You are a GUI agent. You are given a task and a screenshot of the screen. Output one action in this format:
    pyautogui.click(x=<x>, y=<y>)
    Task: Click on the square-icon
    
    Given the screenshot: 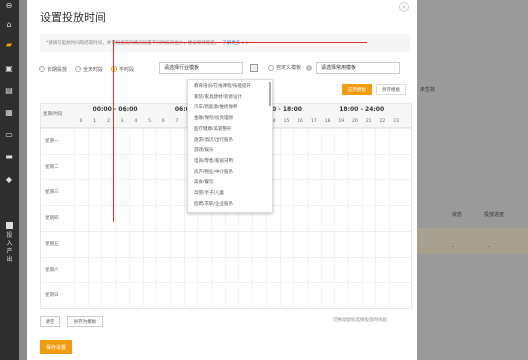 What is the action you would take?
    pyautogui.click(x=9, y=225)
    